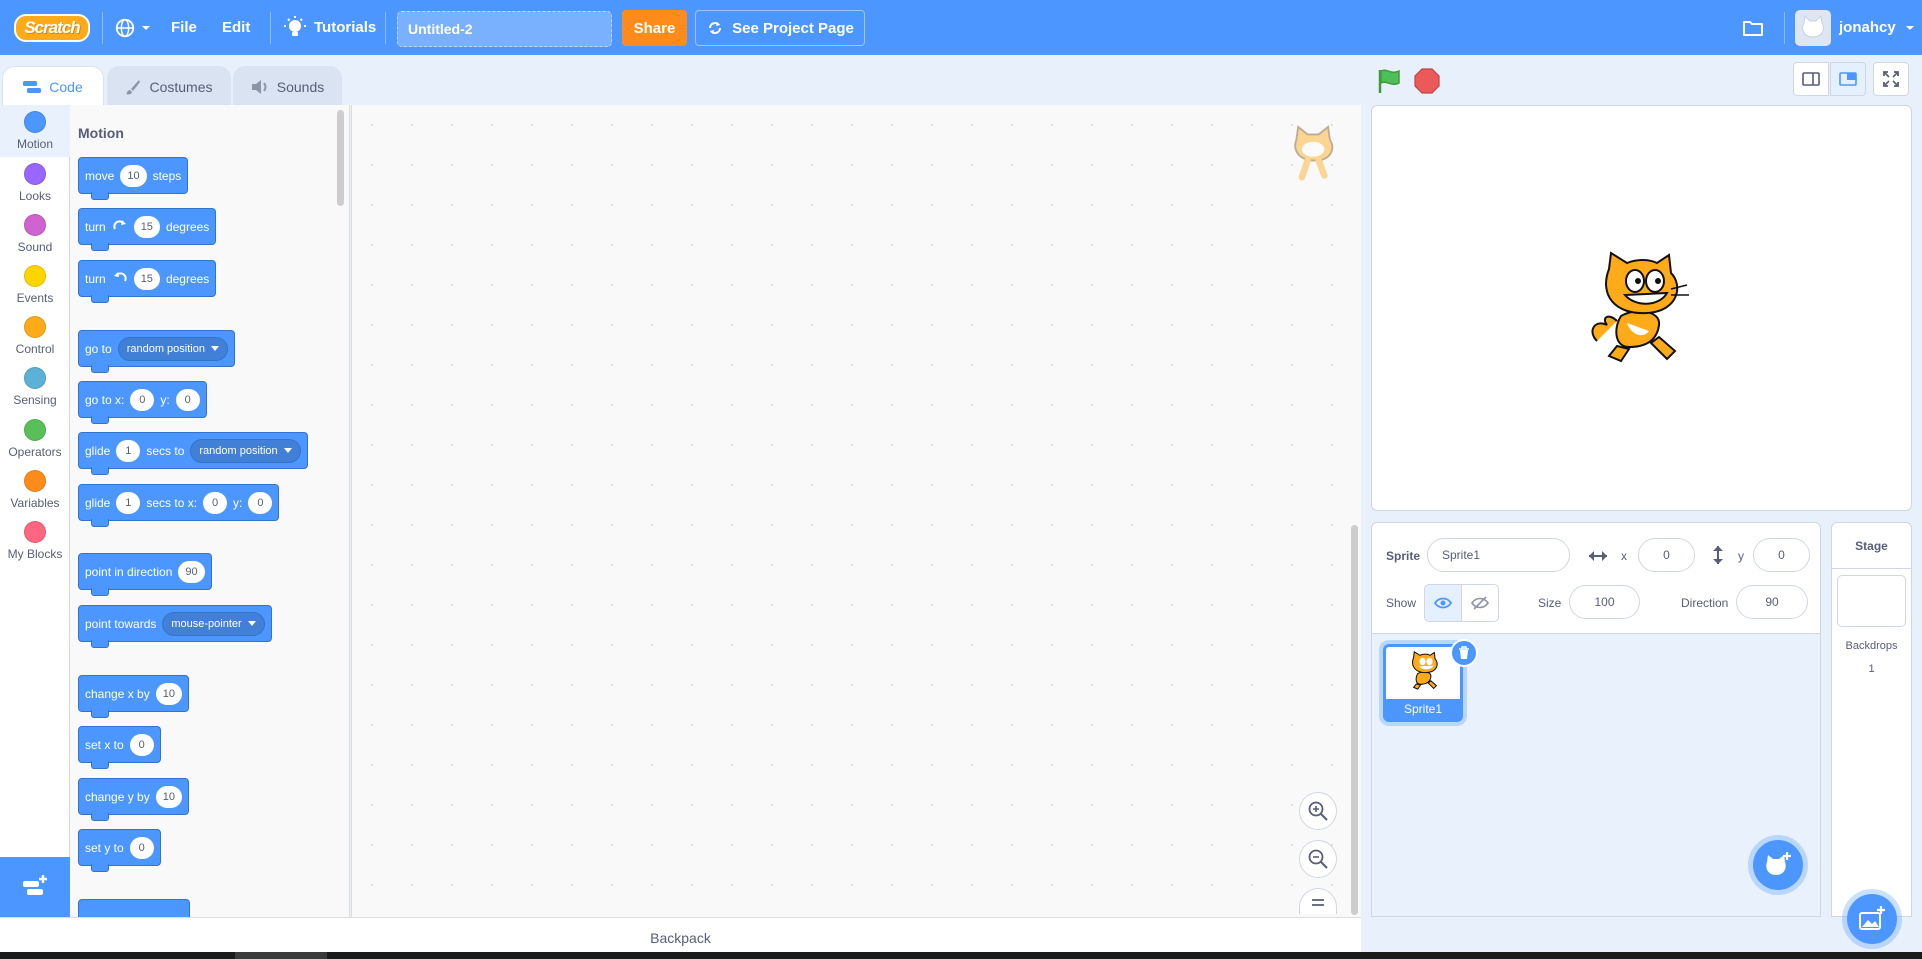 Image resolution: width=1922 pixels, height=959 pixels. What do you see at coordinates (32, 86) in the screenshot?
I see `code-icon` at bounding box center [32, 86].